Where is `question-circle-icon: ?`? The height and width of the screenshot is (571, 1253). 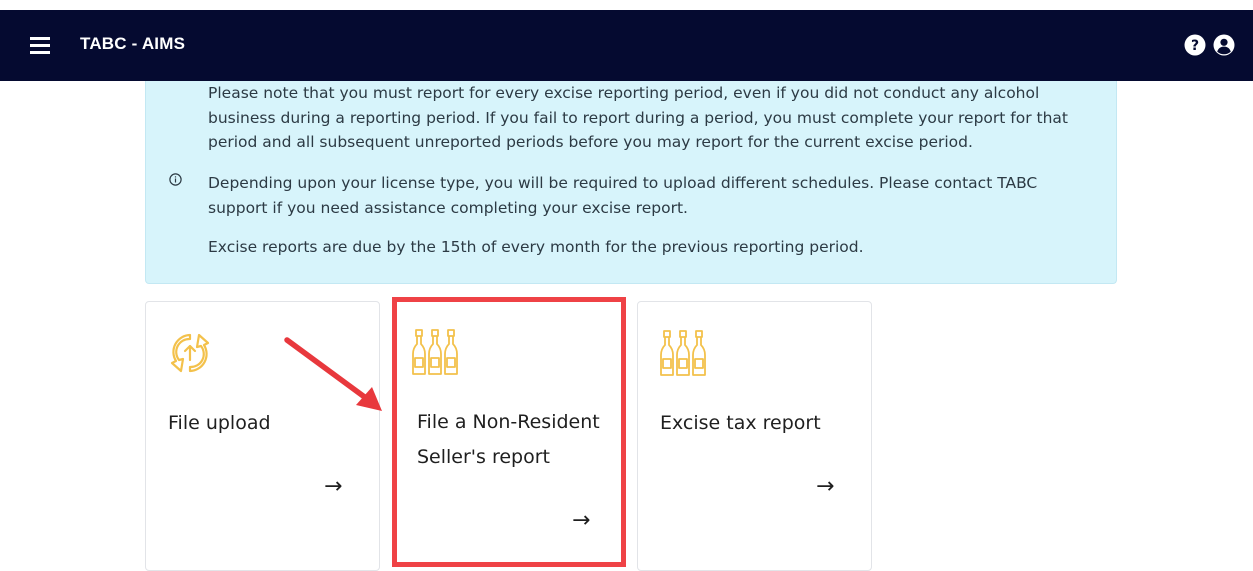 question-circle-icon: ? is located at coordinates (1195, 45).